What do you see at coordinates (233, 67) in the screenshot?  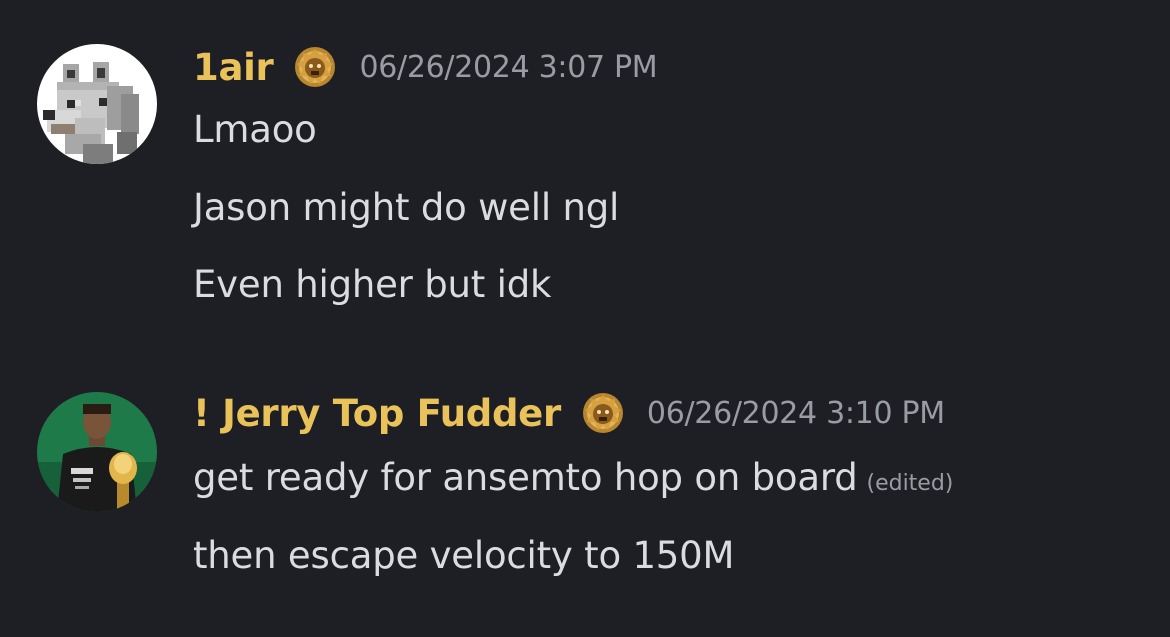 I see `username: 1air` at bounding box center [233, 67].